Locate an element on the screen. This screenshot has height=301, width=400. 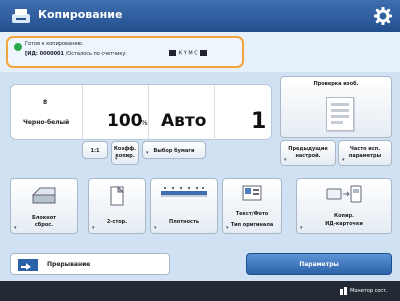
frequent-settings-label-1: Часто исп. is located at coordinates (365, 149).